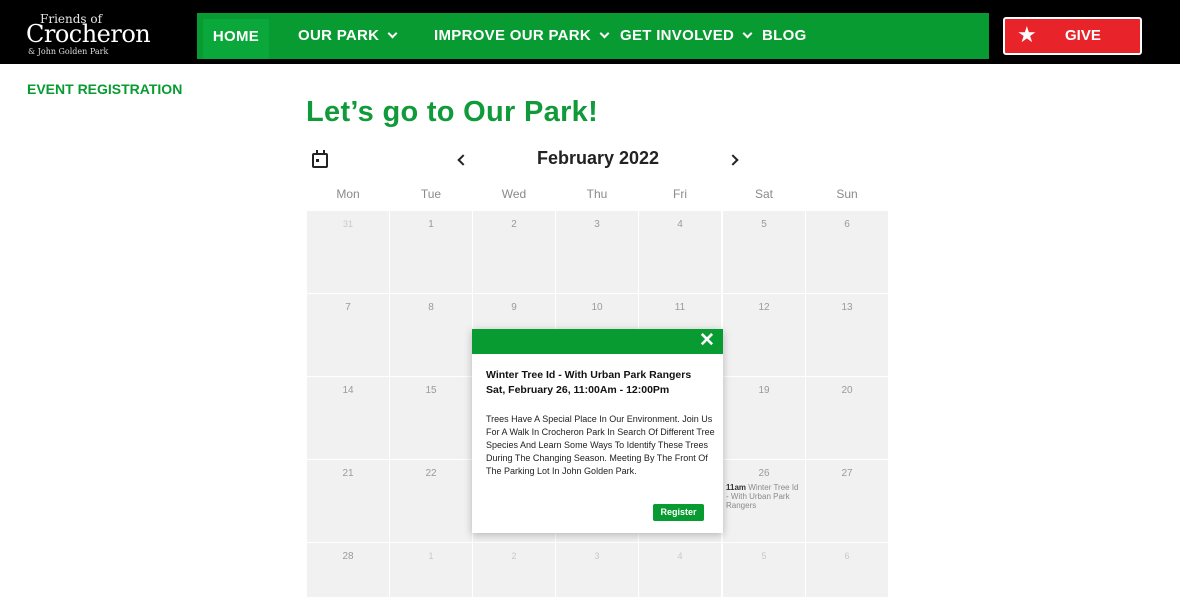  What do you see at coordinates (680, 307) in the screenshot?
I see `day-number: 11` at bounding box center [680, 307].